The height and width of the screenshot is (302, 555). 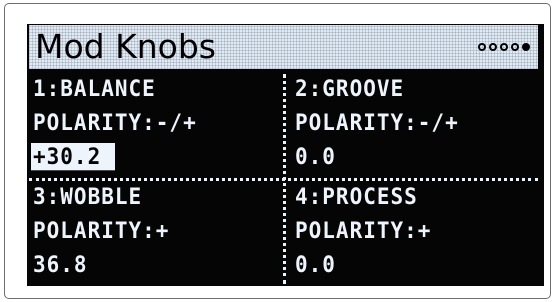 What do you see at coordinates (350, 89) in the screenshot?
I see `knob-name: 2:GROOVE` at bounding box center [350, 89].